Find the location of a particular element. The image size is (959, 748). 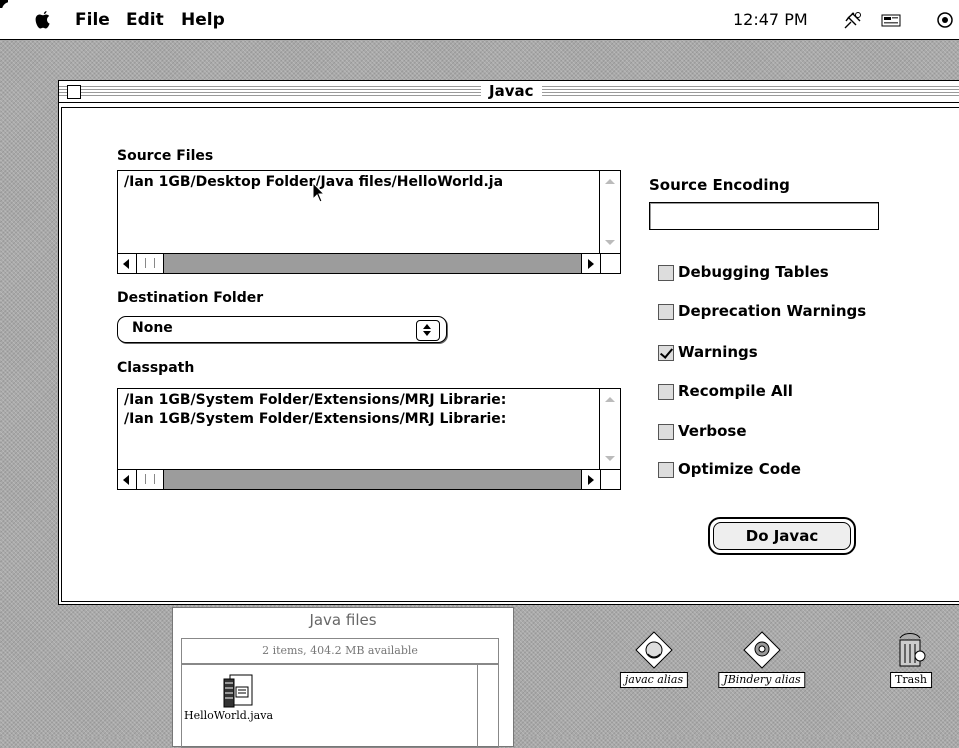

desktop-icon-javac-alias: javac alias is located at coordinates (654, 660).